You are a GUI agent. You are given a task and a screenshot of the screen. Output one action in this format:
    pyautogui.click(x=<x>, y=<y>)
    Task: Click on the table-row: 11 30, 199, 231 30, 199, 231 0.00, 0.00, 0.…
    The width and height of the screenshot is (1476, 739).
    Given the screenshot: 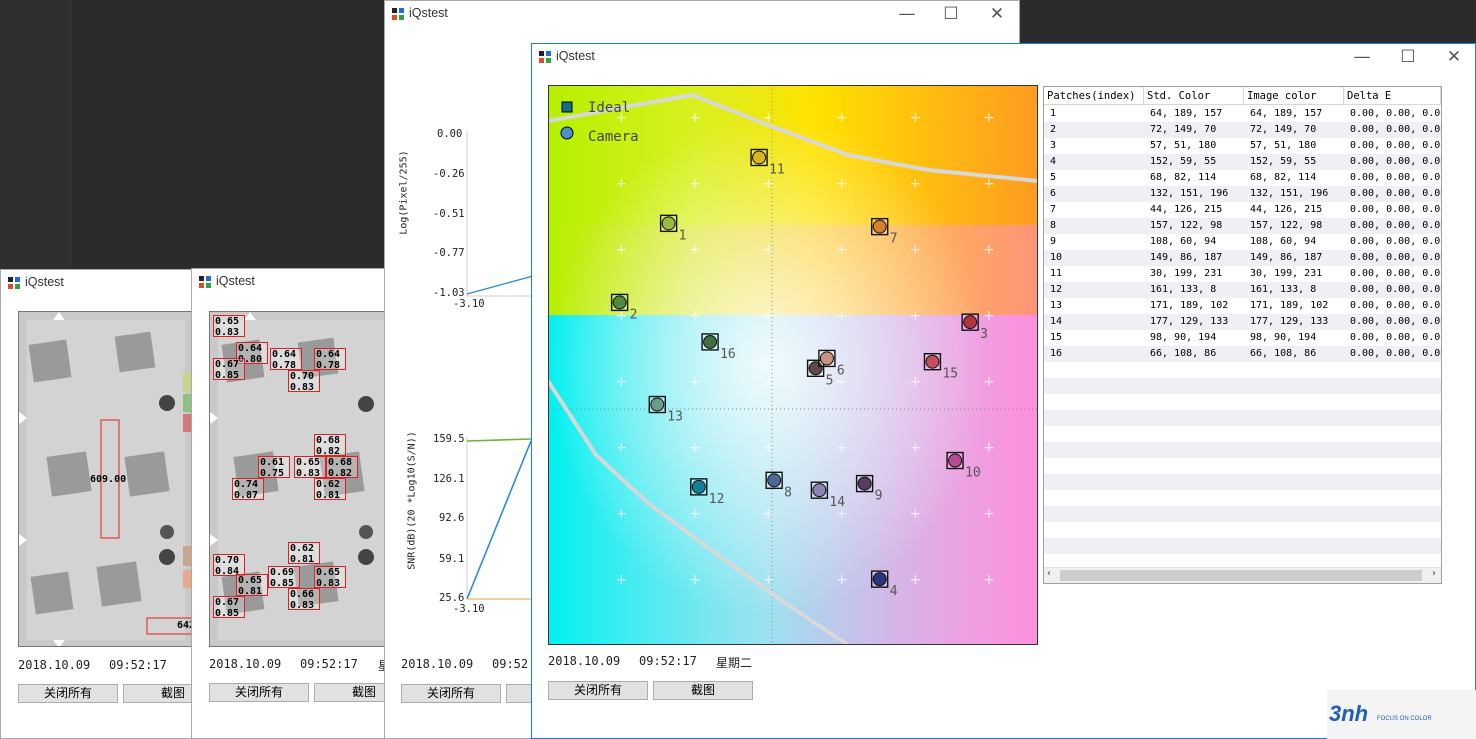 What is the action you would take?
    pyautogui.click(x=1242, y=274)
    